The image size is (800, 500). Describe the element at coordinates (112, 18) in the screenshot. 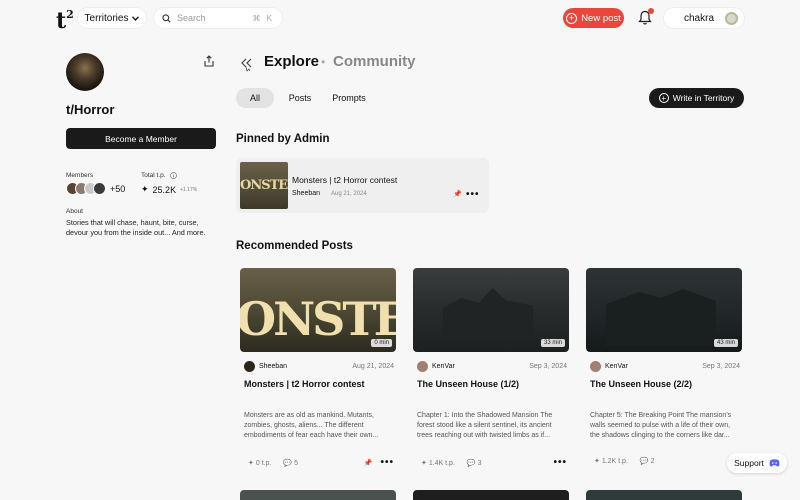

I see `territories-dropdown: Territories` at that location.